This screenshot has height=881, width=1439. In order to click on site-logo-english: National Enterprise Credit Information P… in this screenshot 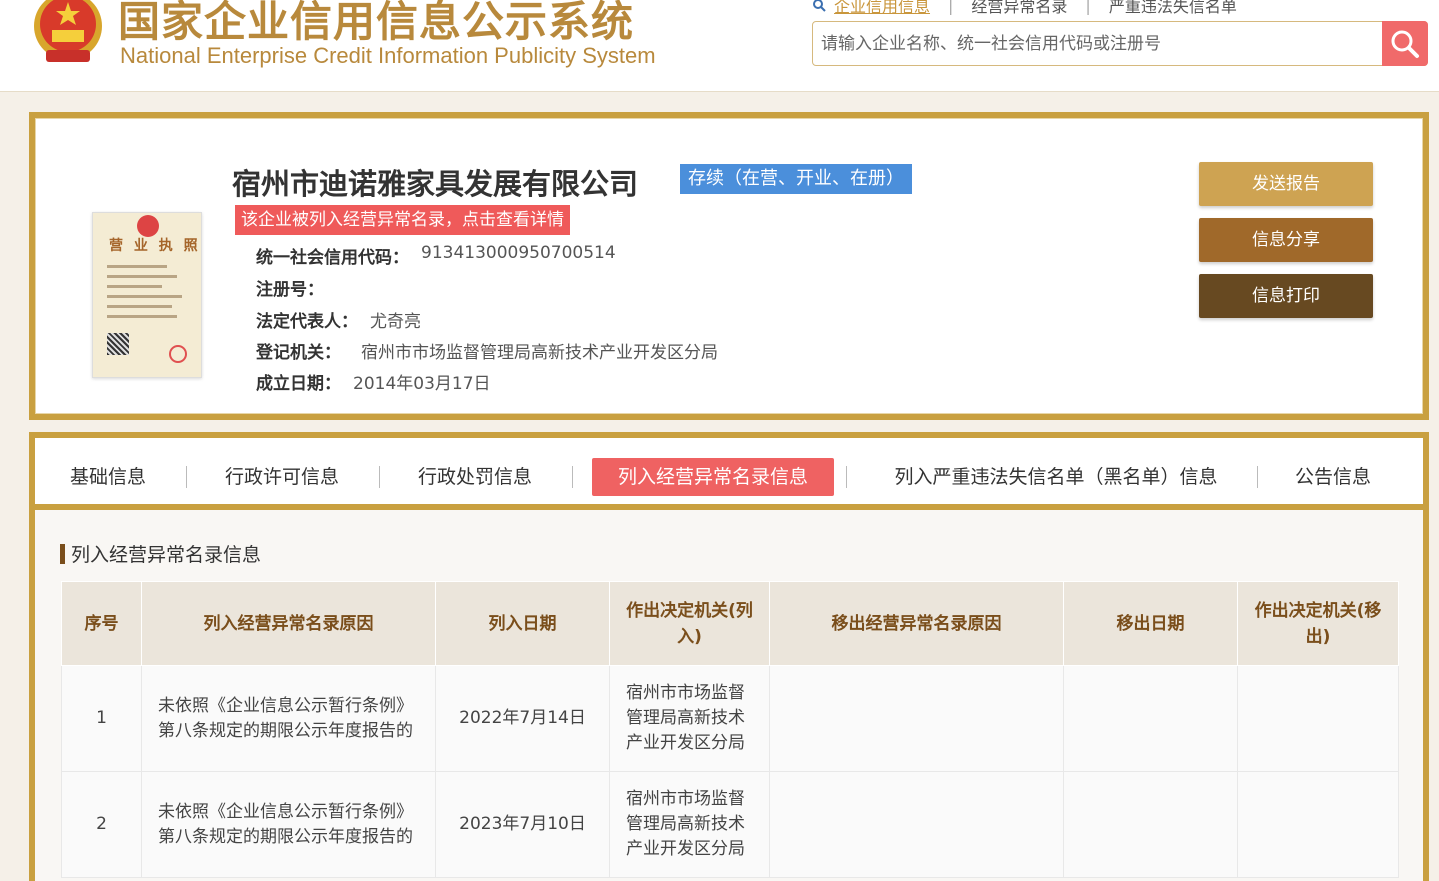, I will do `click(388, 56)`.